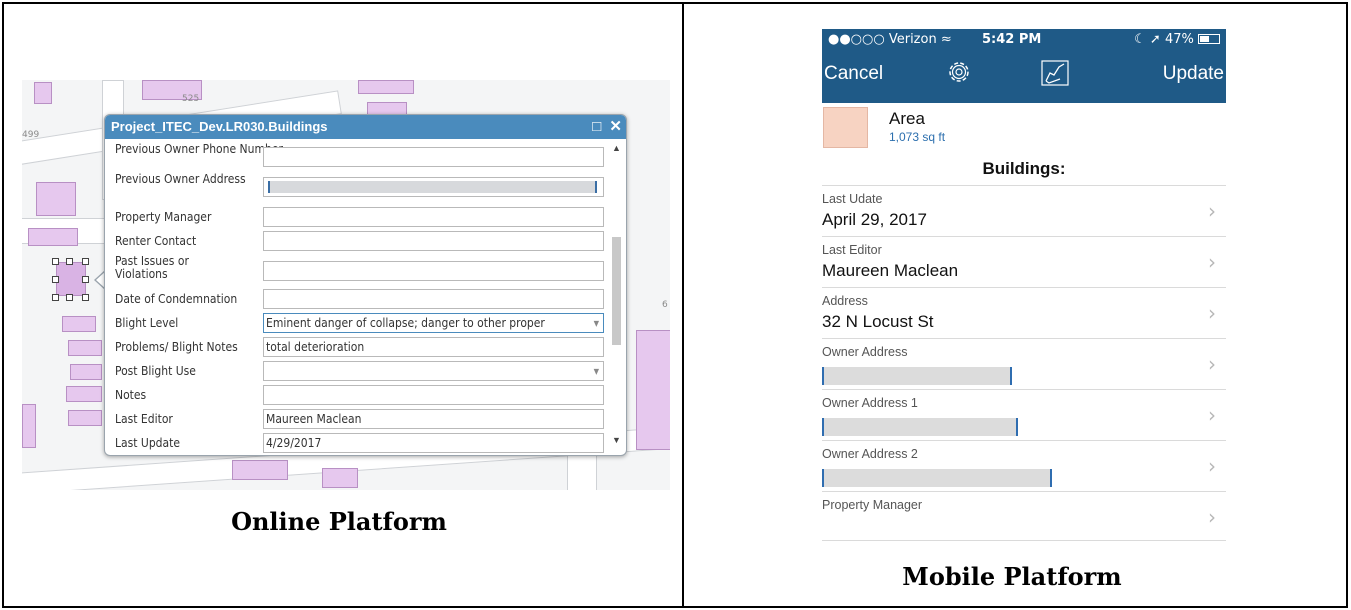 The width and height of the screenshot is (1351, 610). I want to click on scroll-thumb, so click(616, 291).